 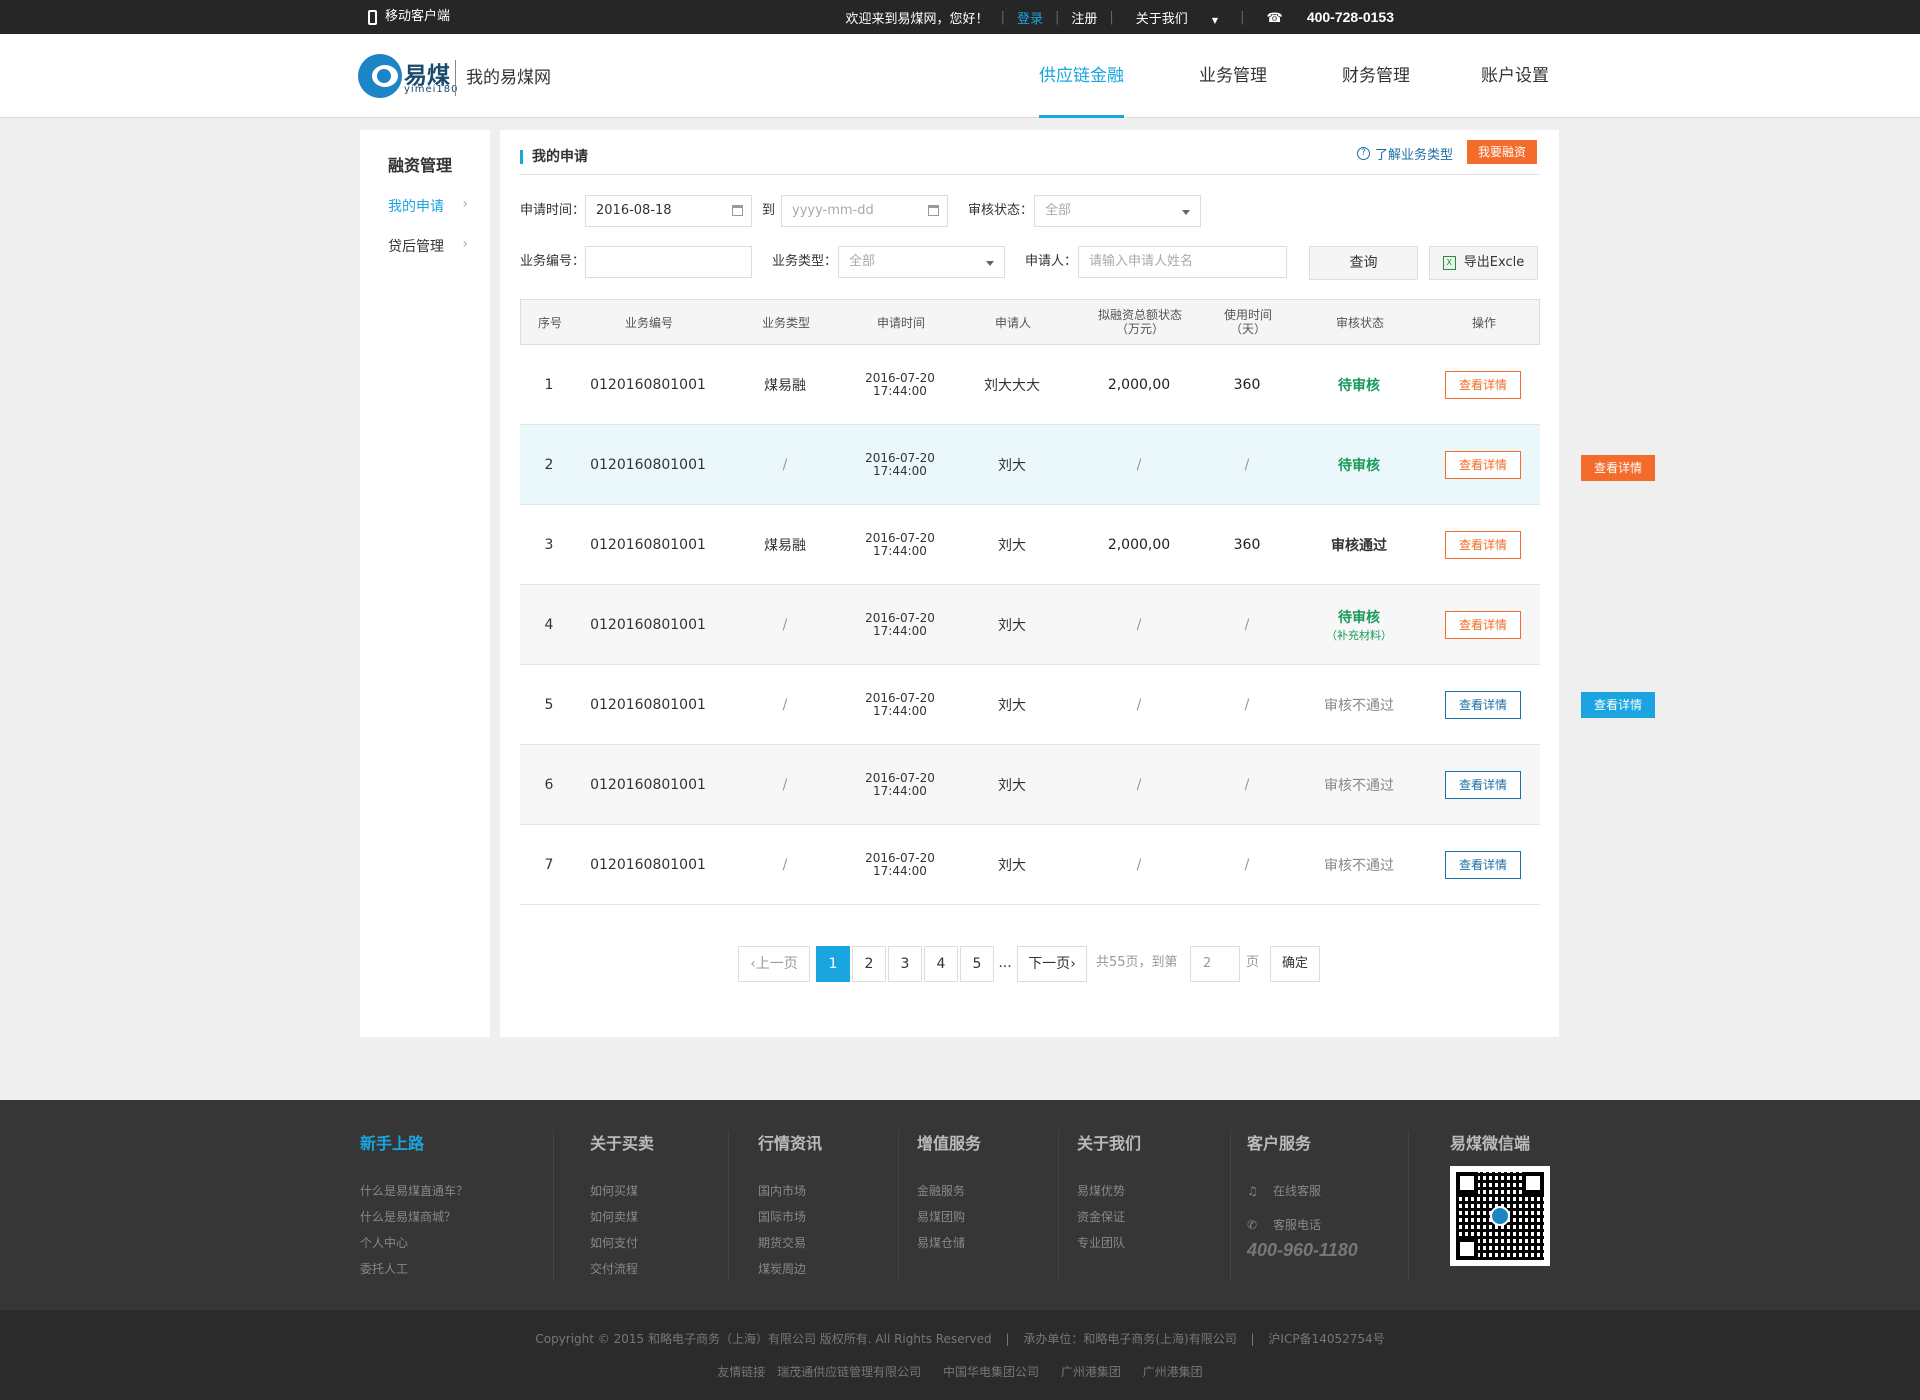 What do you see at coordinates (1117, 211) in the screenshot?
I see `review-status-select: 全部` at bounding box center [1117, 211].